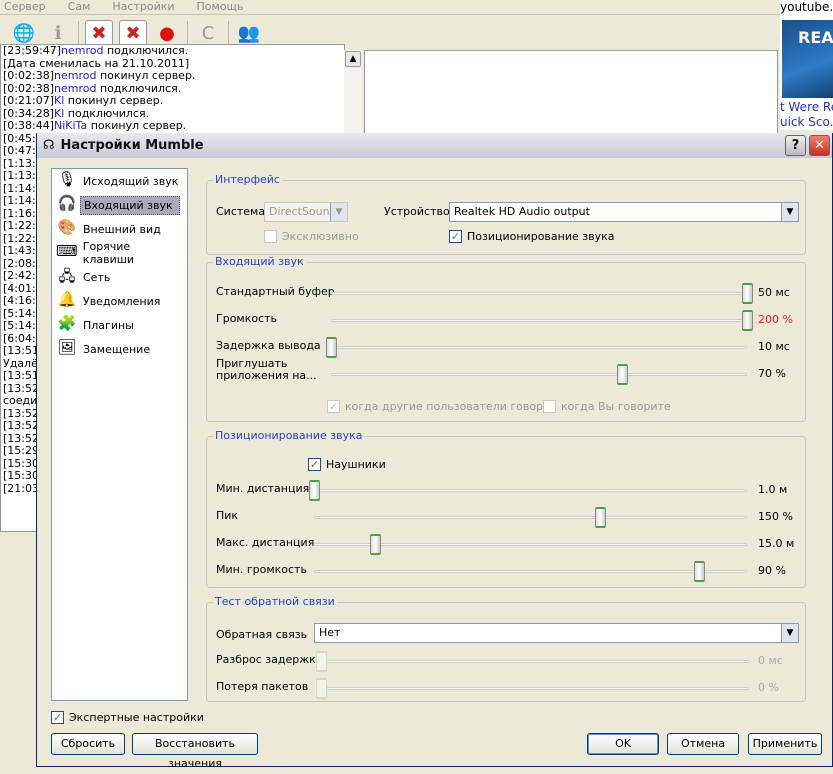 This screenshot has width=833, height=774. Describe the element at coordinates (785, 744) in the screenshot. I see `apply-button: Применить` at that location.